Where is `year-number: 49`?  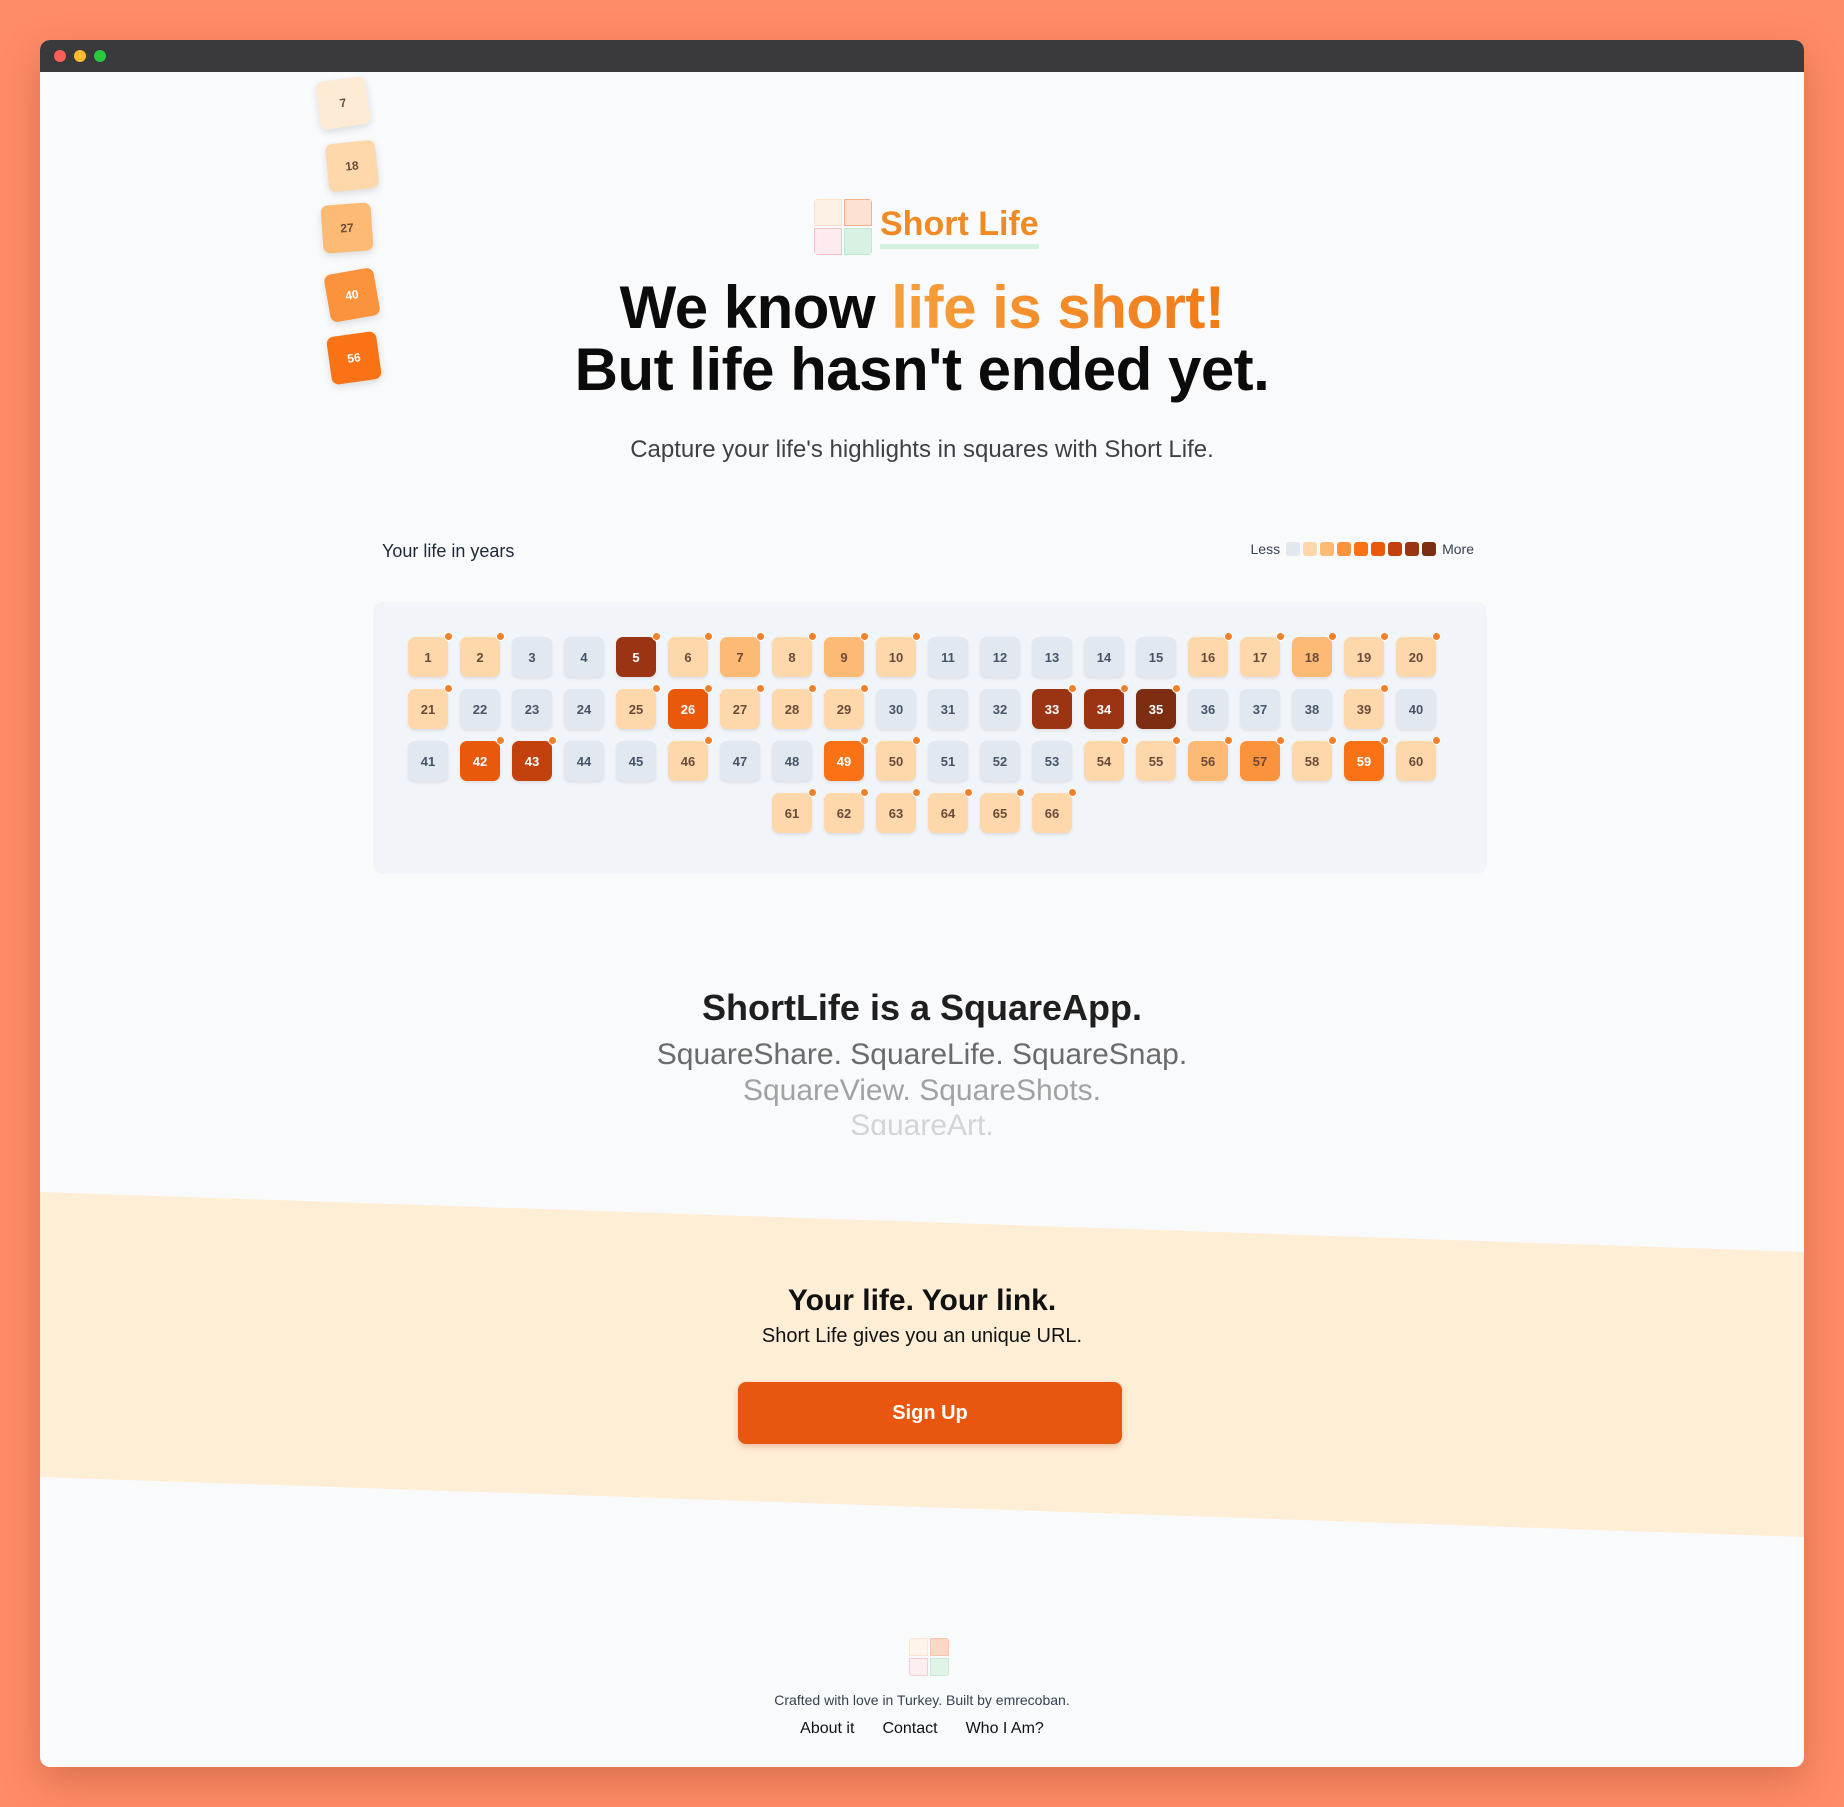 year-number: 49 is located at coordinates (844, 761).